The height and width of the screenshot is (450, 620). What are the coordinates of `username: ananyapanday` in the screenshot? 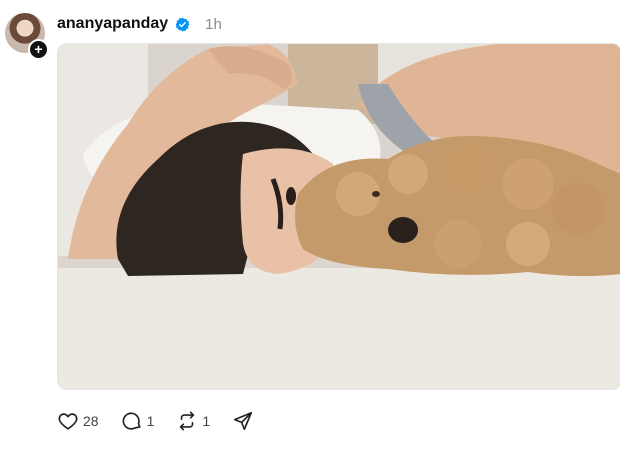 It's located at (112, 24).